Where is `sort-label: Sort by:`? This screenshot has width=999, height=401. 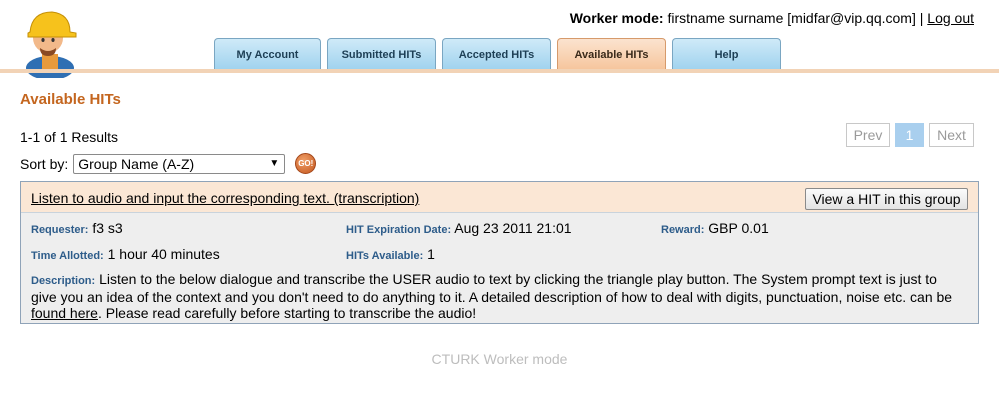
sort-label: Sort by: is located at coordinates (44, 163).